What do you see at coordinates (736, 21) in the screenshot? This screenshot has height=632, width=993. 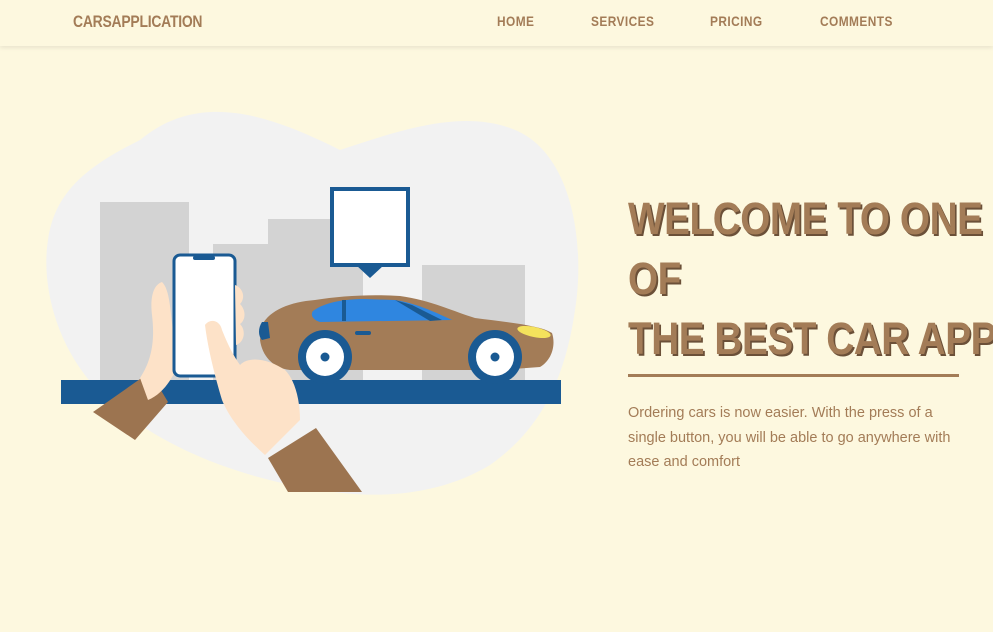 I see `nav-pricing: PRICING` at bounding box center [736, 21].